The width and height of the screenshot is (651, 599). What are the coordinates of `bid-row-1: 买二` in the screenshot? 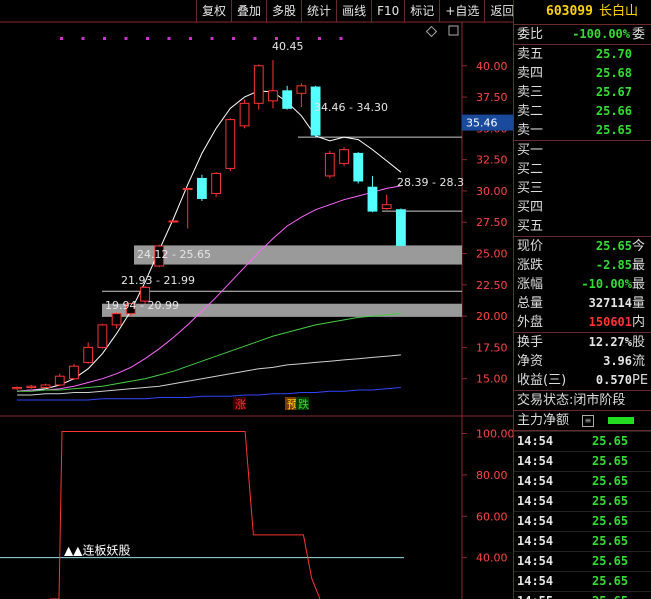 It's located at (582, 169).